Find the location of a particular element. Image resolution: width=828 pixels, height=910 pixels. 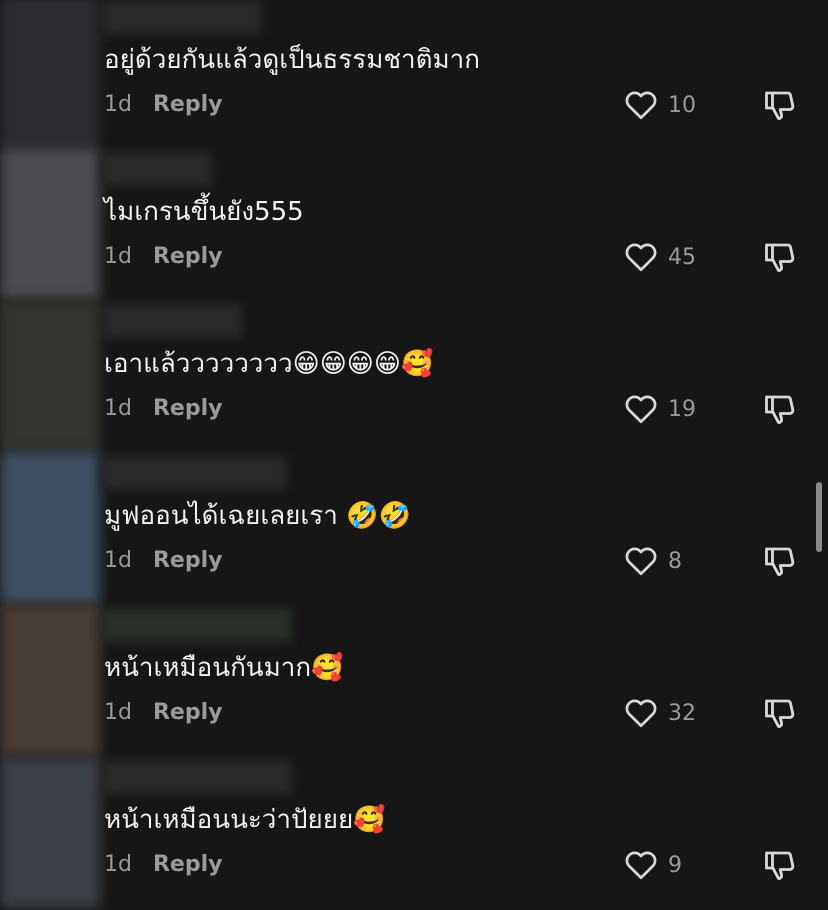

like-button: 19 is located at coordinates (659, 409).